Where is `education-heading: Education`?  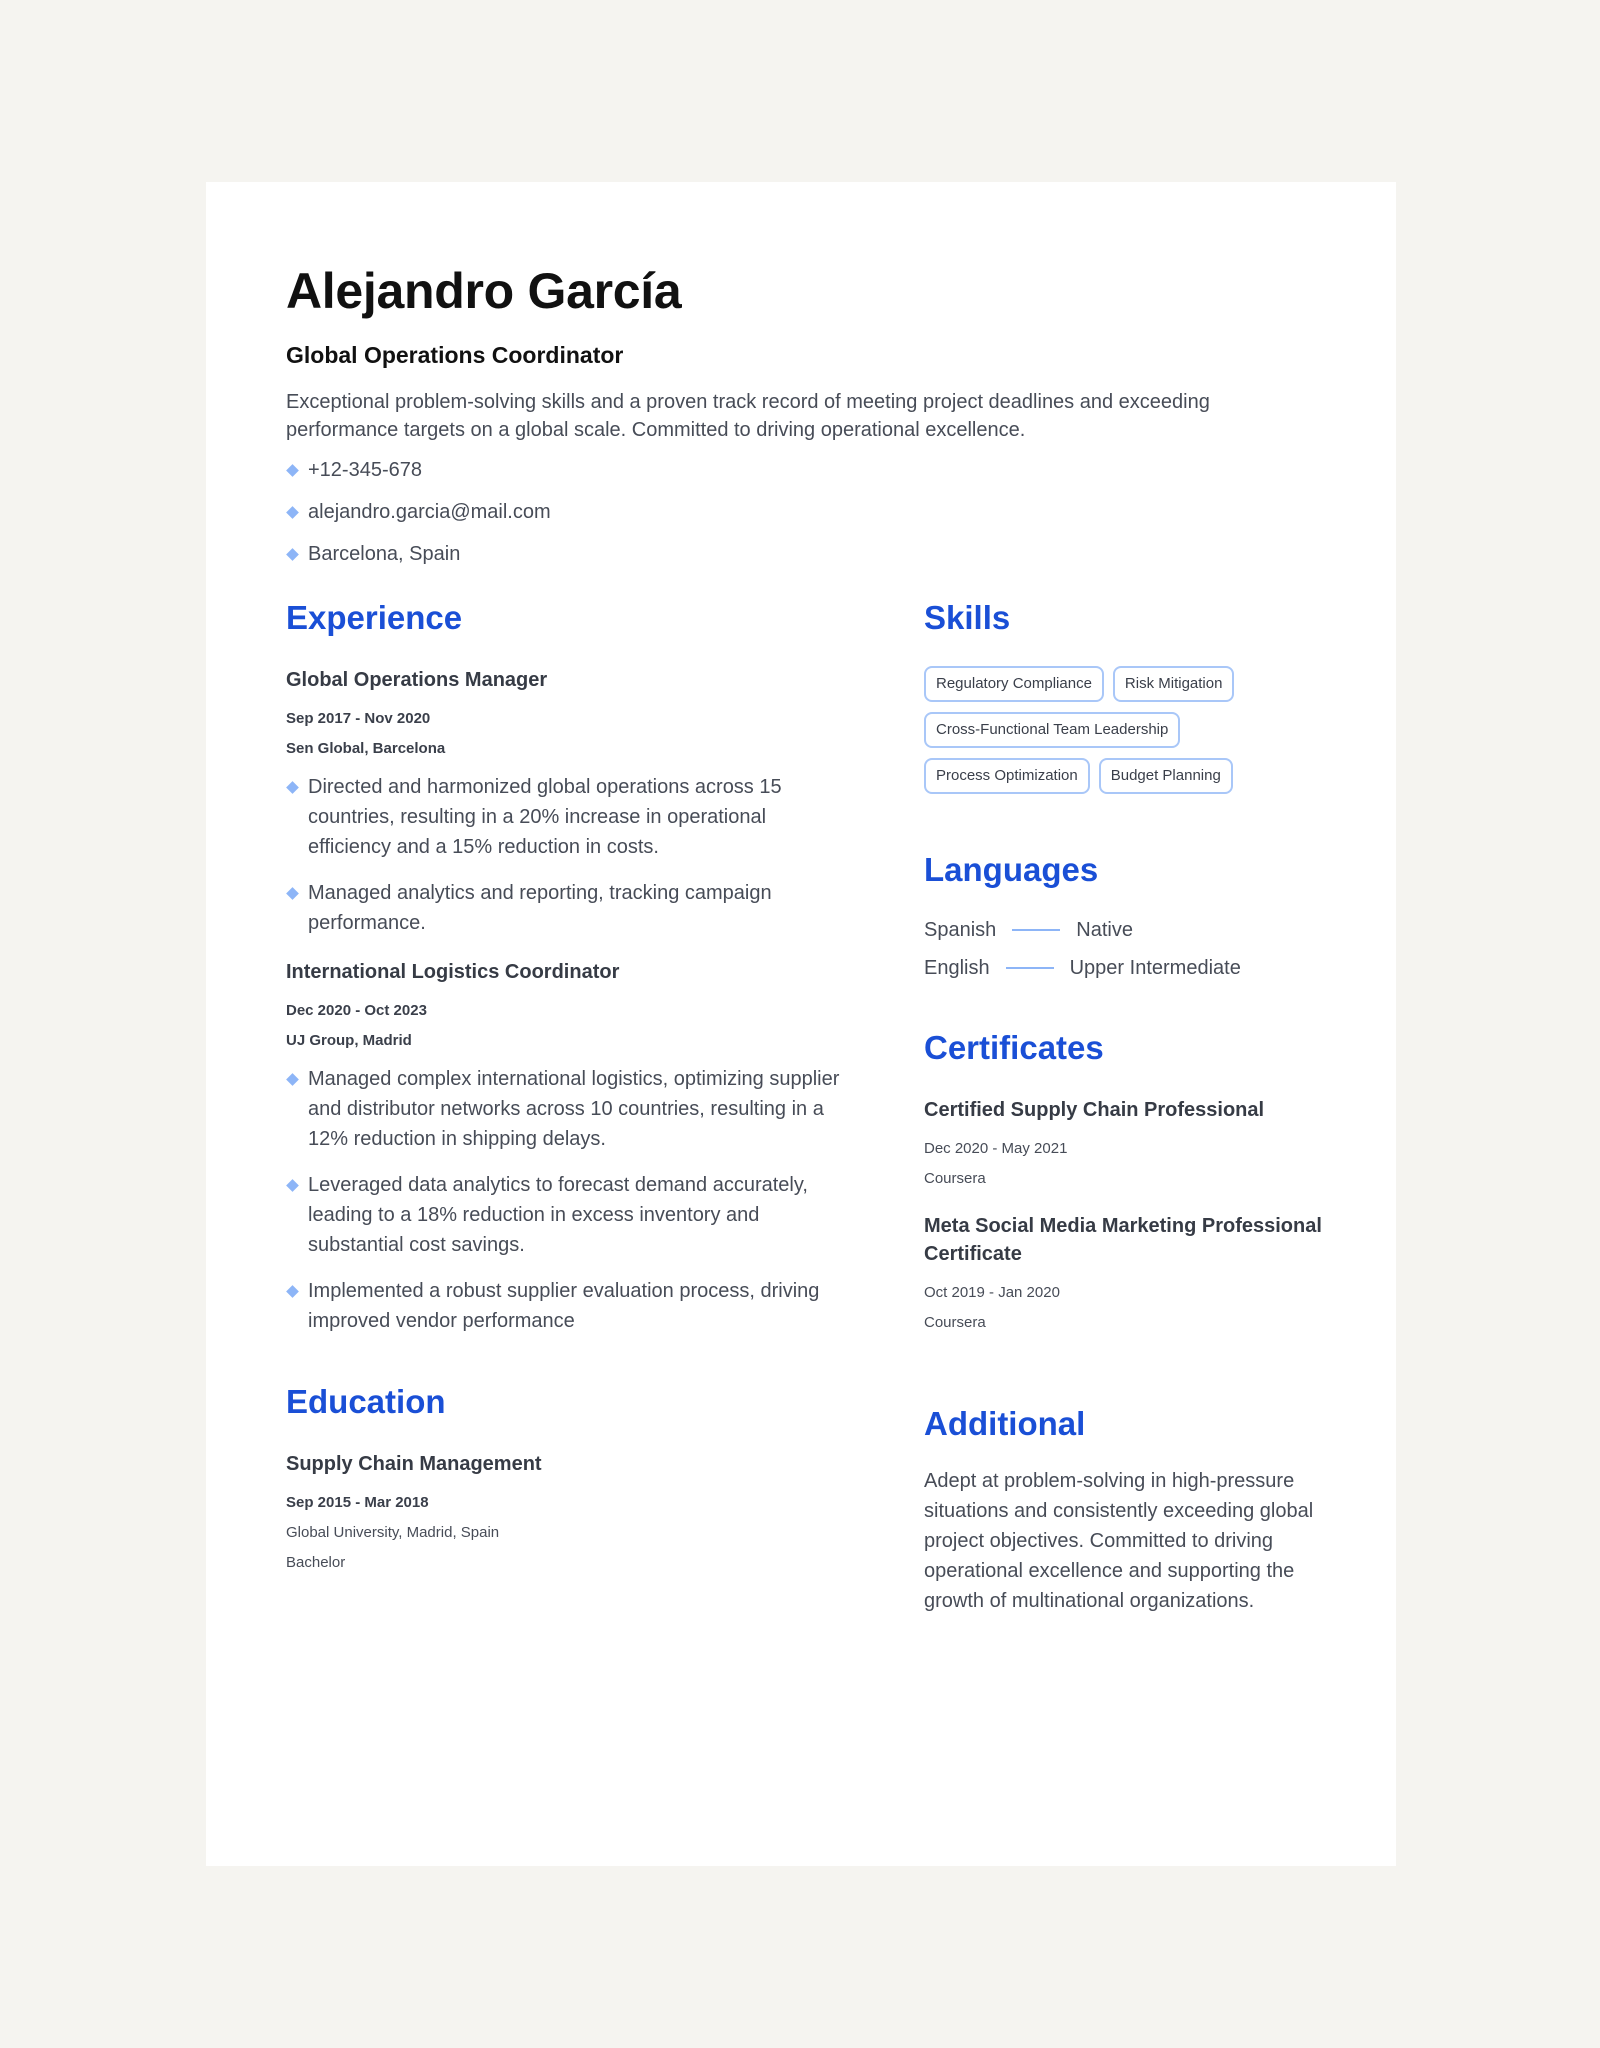
education-heading: Education is located at coordinates (366, 1401).